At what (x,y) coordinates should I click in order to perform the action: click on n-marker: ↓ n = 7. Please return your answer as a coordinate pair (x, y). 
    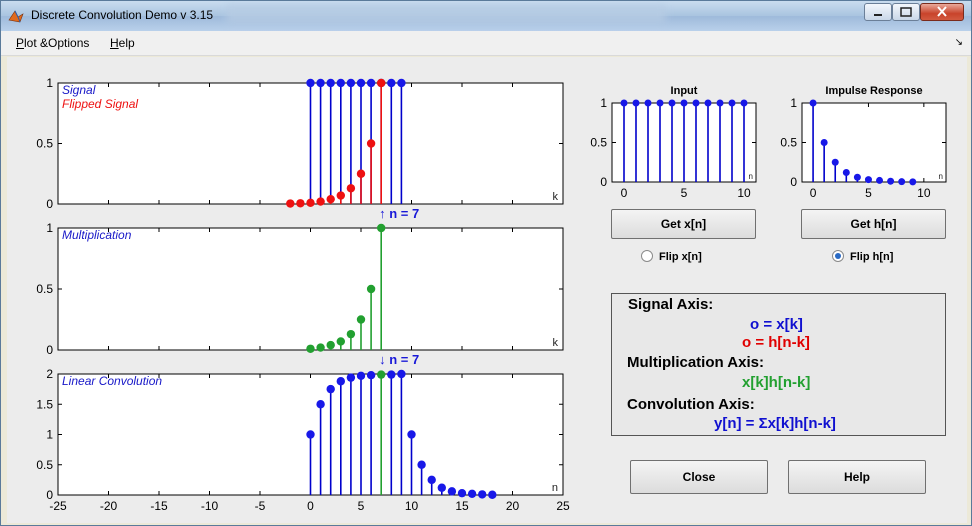
    Looking at the image, I should click on (399, 359).